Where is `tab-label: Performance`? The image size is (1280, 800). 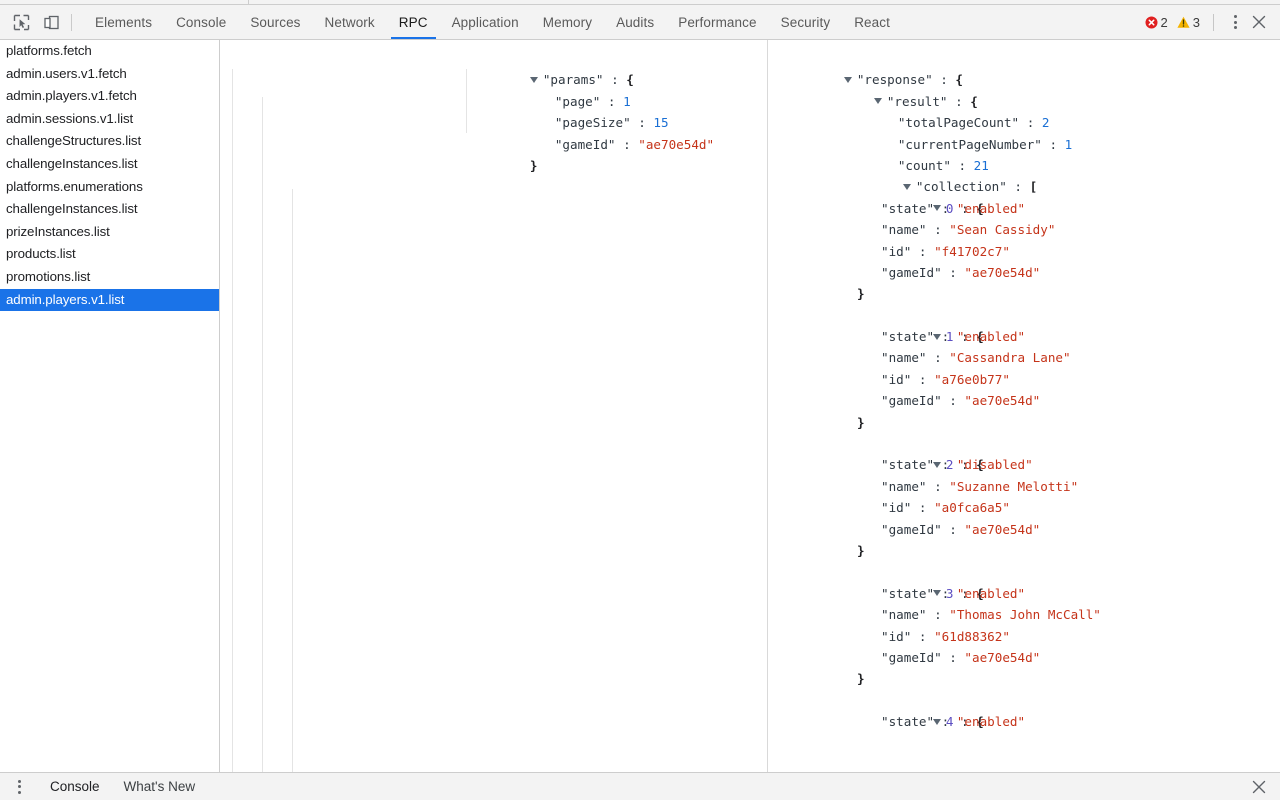
tab-label: Performance is located at coordinates (717, 22).